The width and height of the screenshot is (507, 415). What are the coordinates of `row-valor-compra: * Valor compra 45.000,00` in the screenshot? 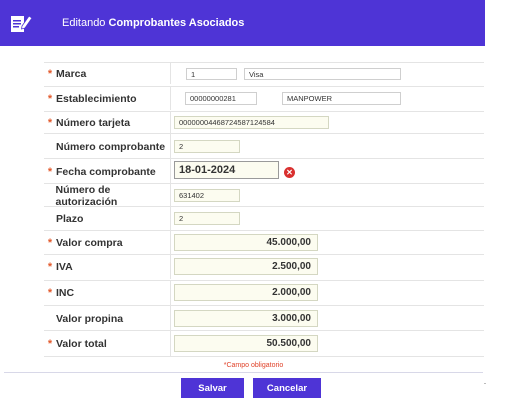 It's located at (264, 242).